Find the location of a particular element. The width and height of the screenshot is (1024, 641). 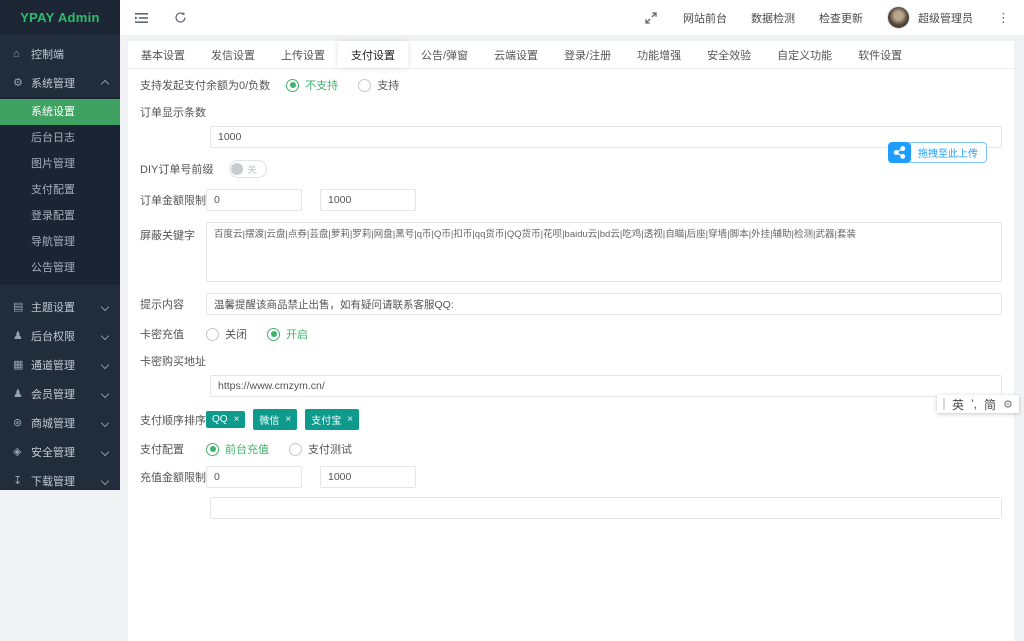

tab-payment-settings: 支付设置 is located at coordinates (373, 54).